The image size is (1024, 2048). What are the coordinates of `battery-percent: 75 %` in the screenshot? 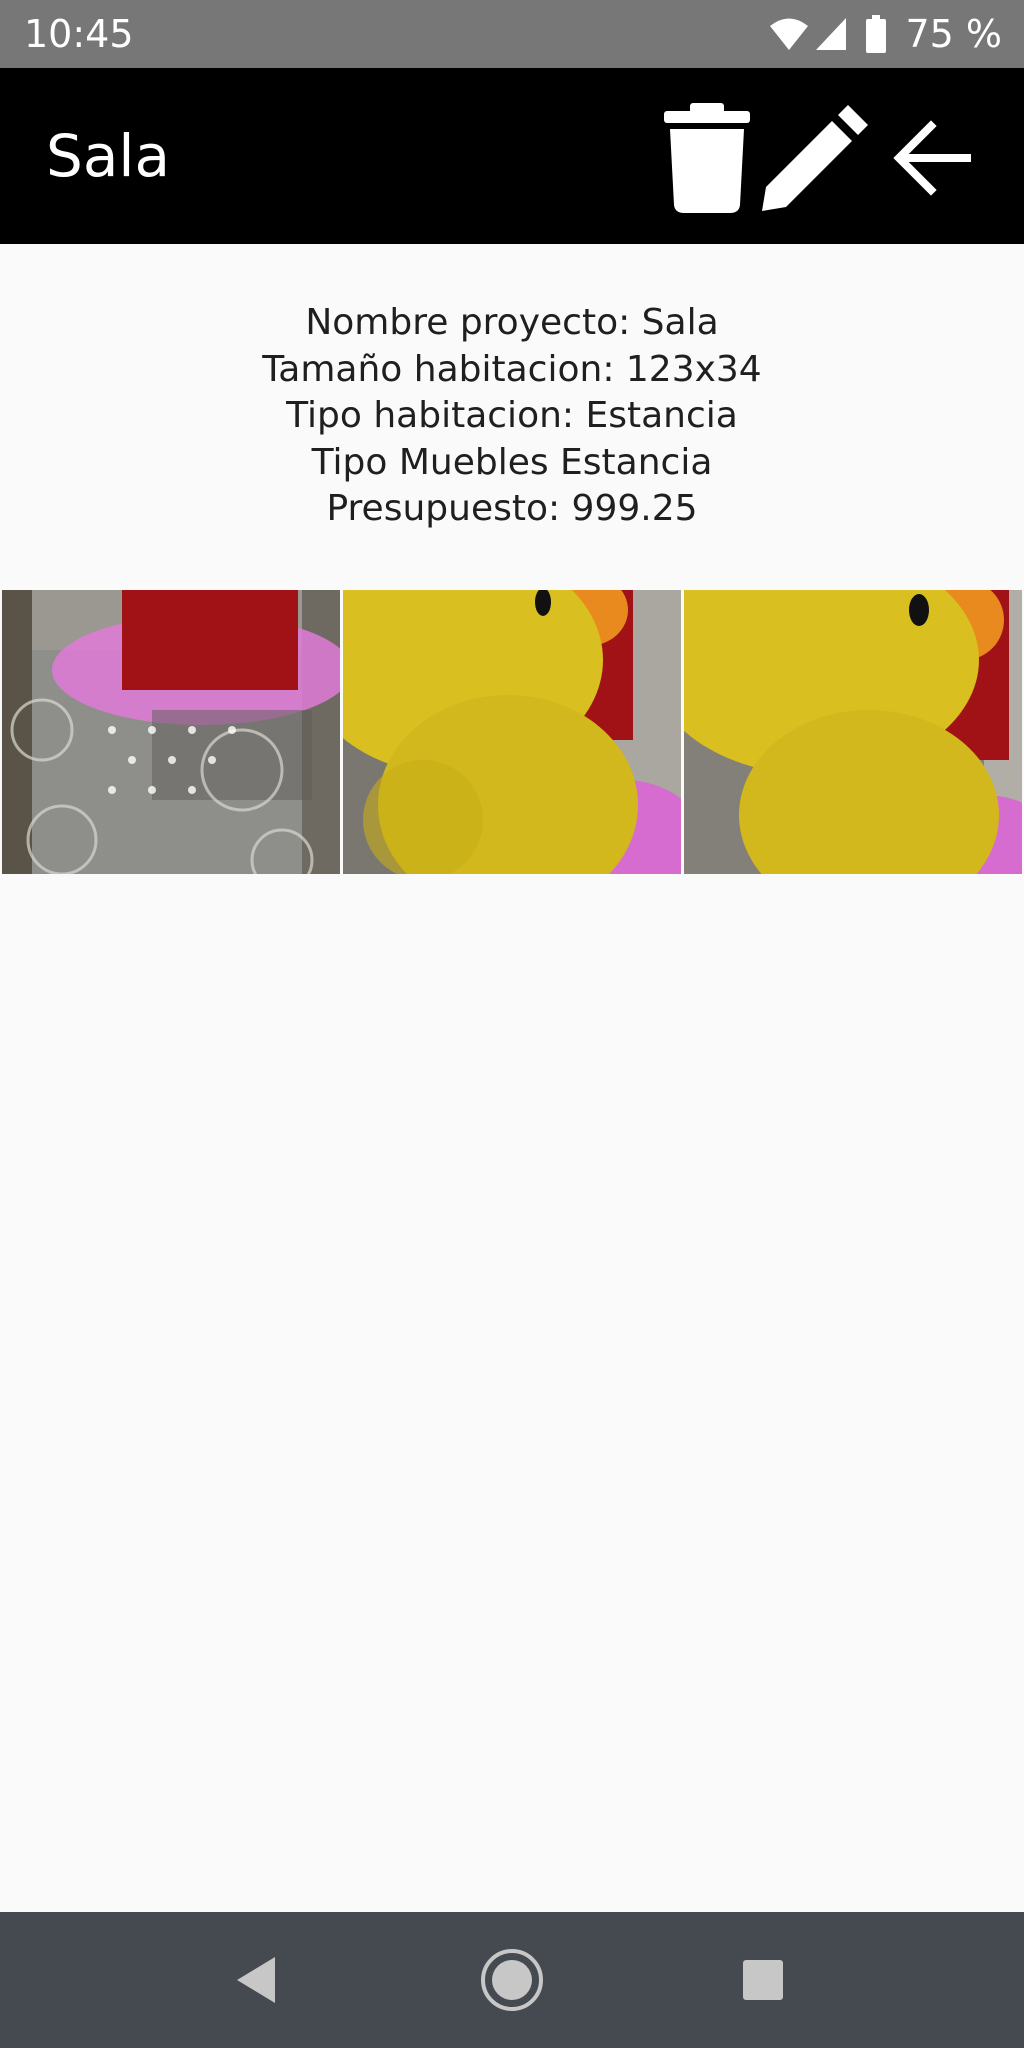 It's located at (953, 34).